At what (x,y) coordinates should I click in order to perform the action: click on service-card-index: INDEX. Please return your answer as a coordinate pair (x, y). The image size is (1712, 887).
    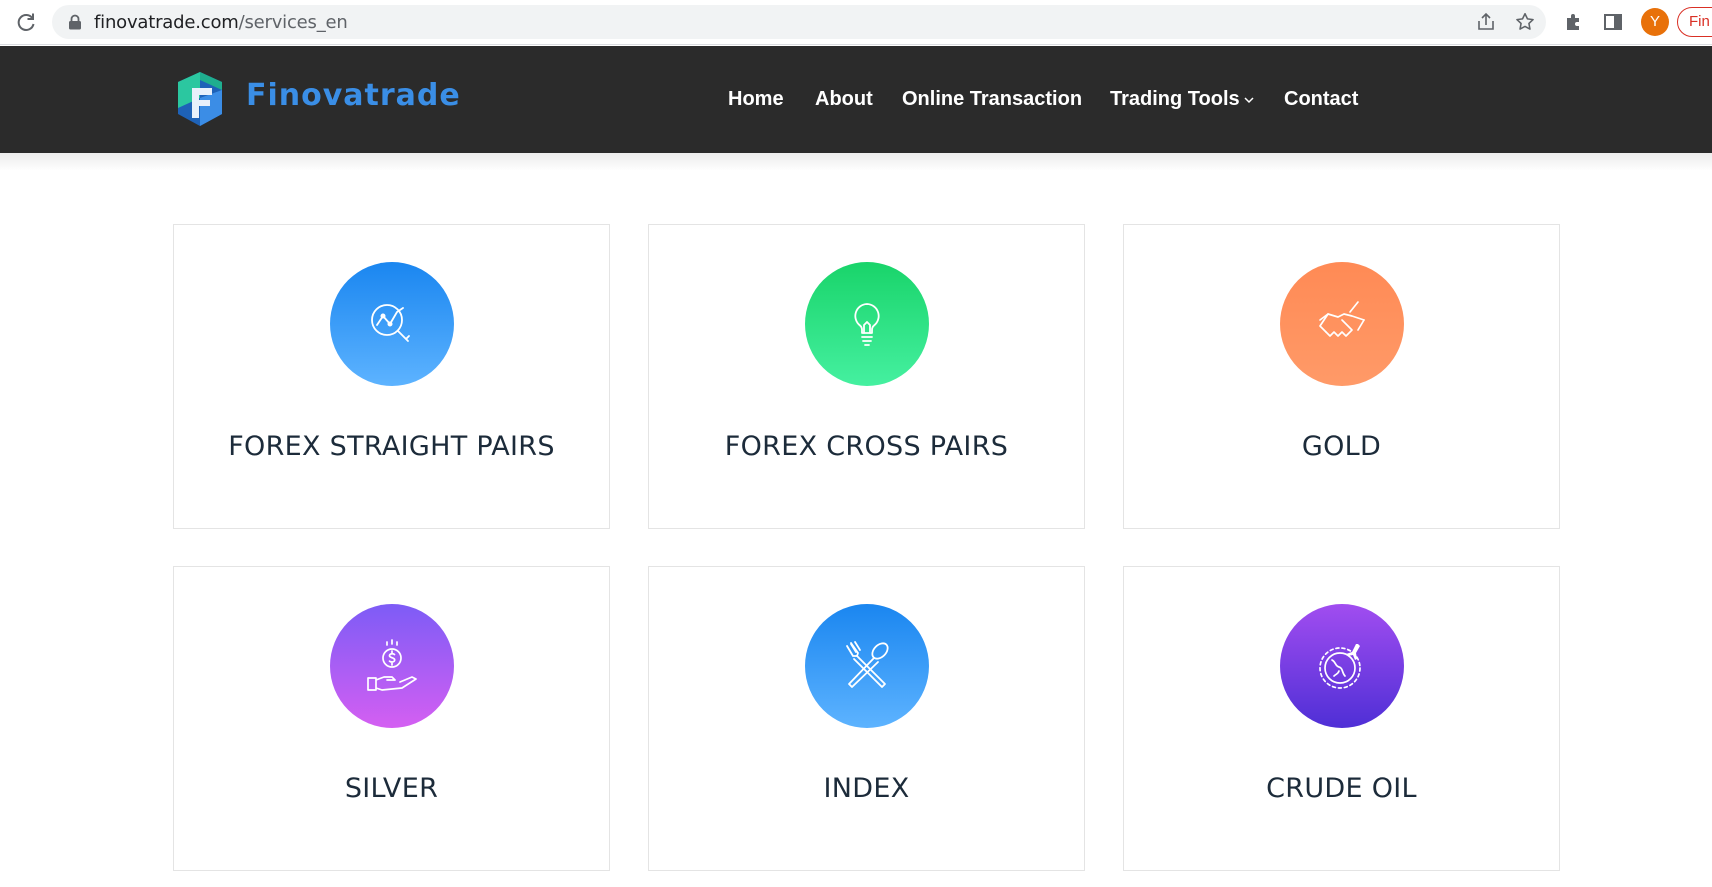
    Looking at the image, I should click on (866, 718).